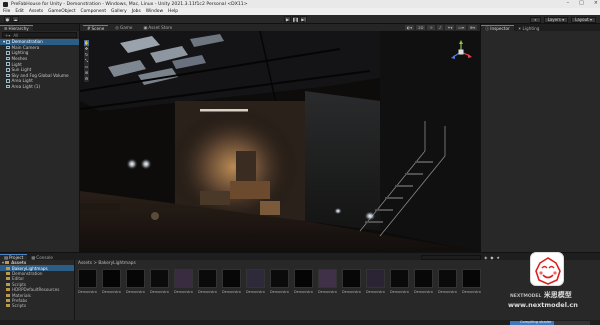 The width and height of the screenshot is (600, 325). I want to click on account-icon: ●, so click(7, 19).